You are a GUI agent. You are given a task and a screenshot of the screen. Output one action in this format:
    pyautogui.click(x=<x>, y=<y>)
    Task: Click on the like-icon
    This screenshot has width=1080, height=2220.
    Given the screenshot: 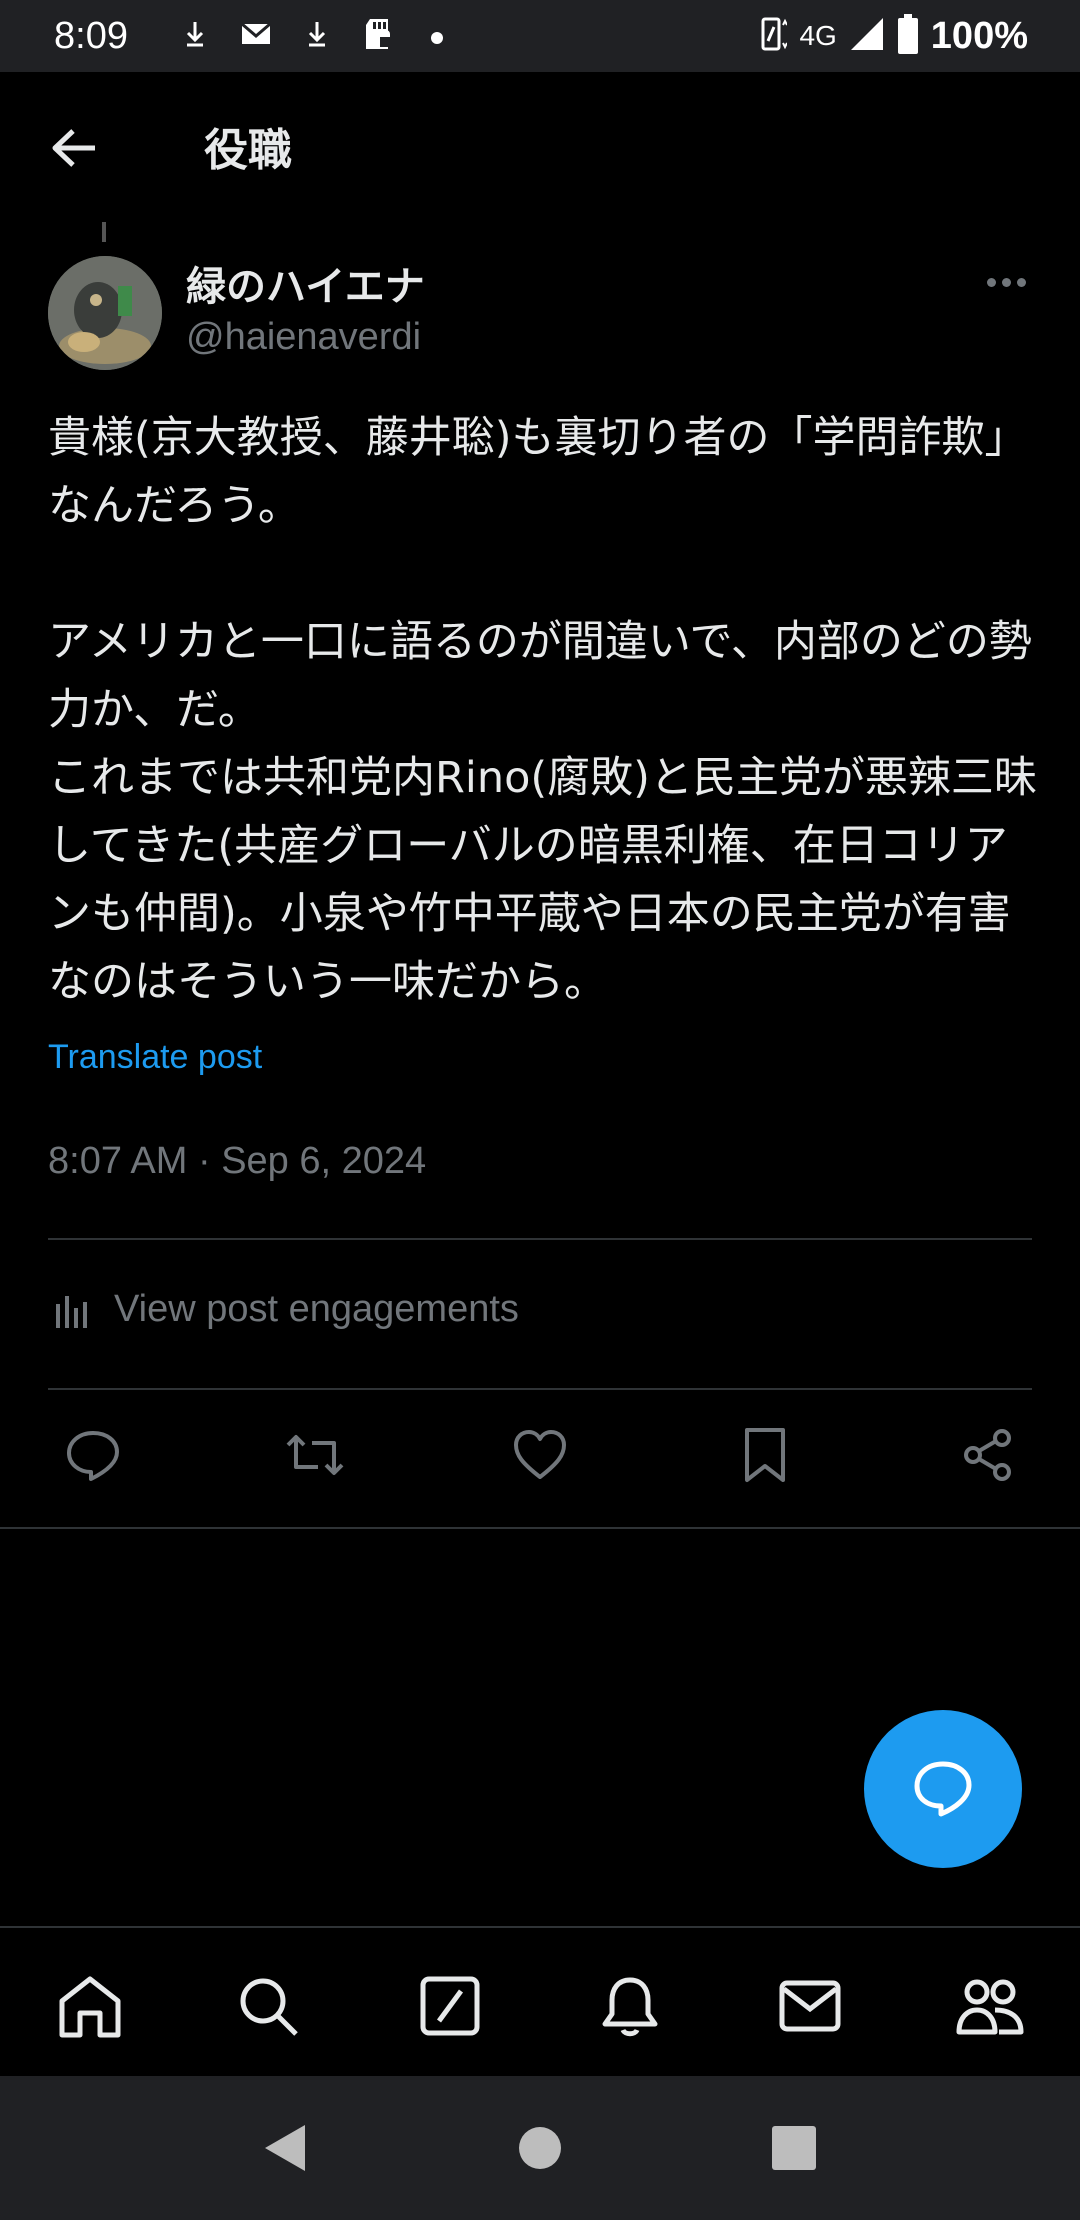 What is the action you would take?
    pyautogui.click(x=540, y=1454)
    